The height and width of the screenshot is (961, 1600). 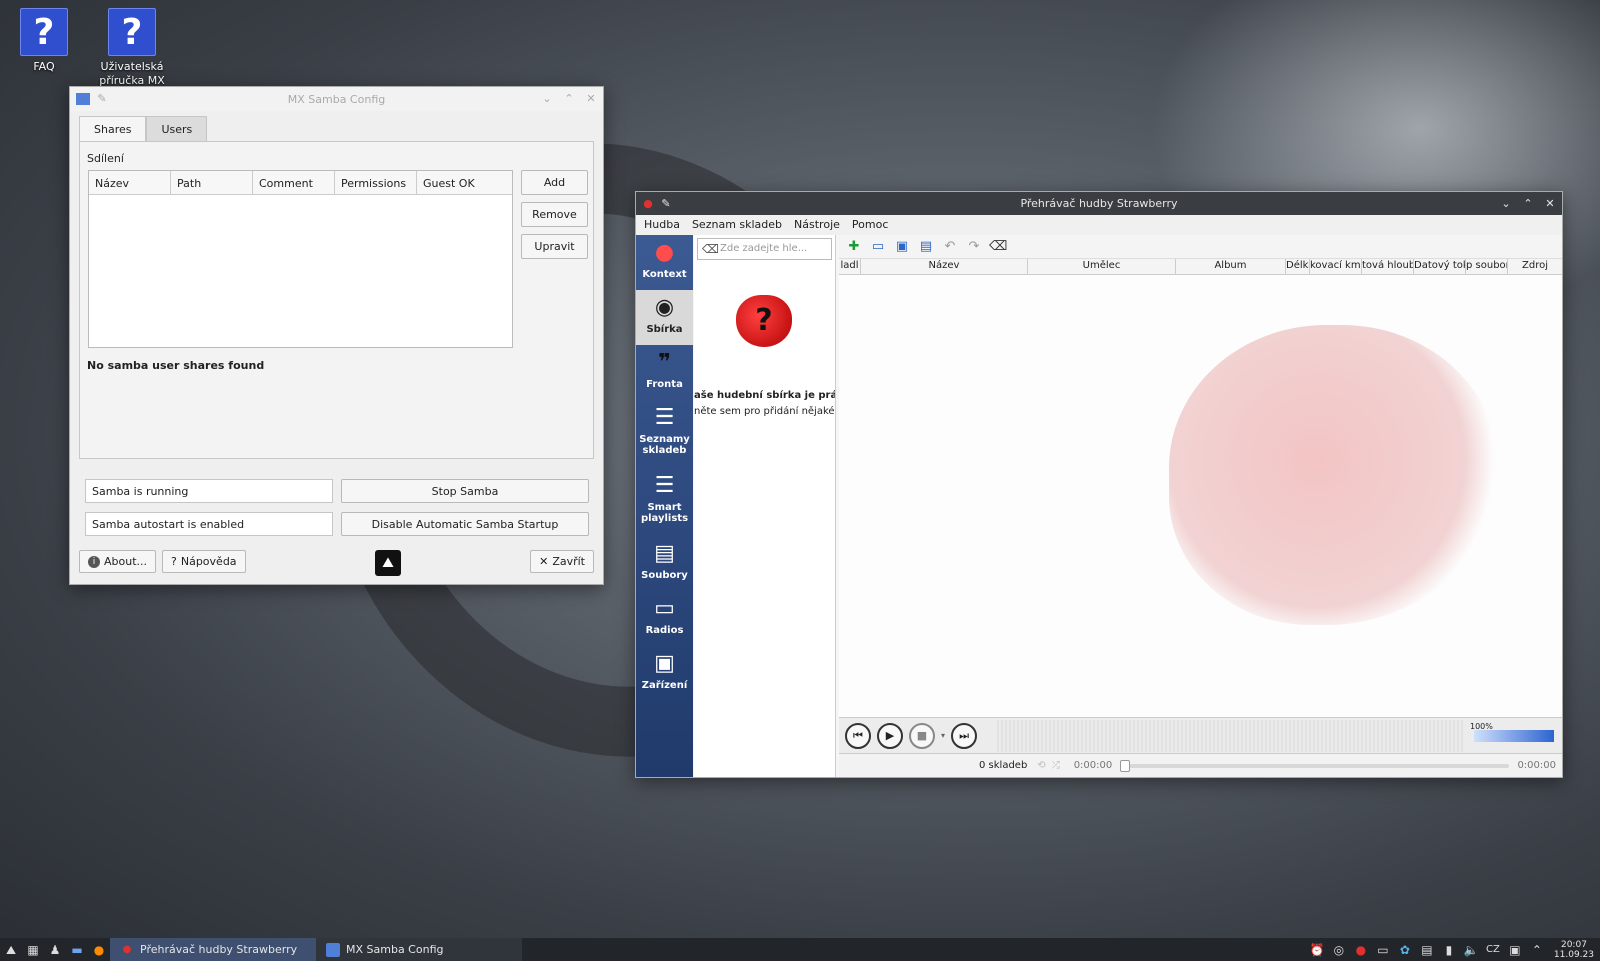 I want to click on strawberry-tray-icon: ●, so click(x=1361, y=950).